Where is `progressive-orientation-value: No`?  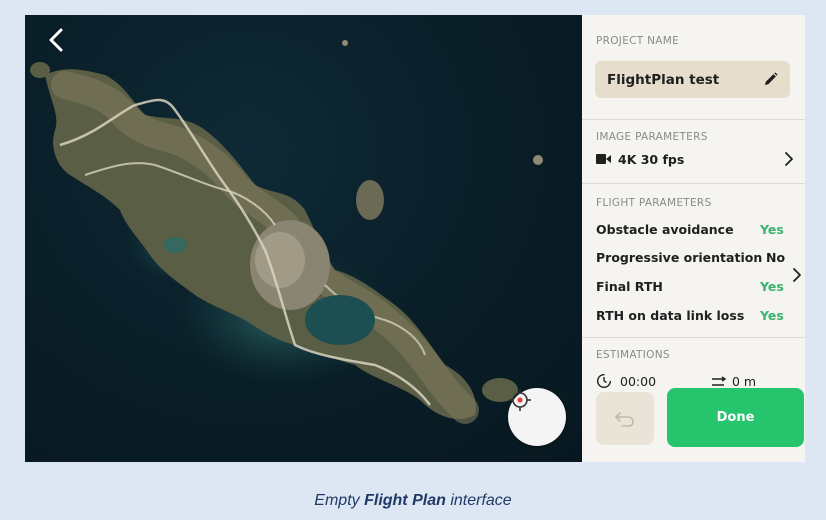 progressive-orientation-value: No is located at coordinates (776, 257).